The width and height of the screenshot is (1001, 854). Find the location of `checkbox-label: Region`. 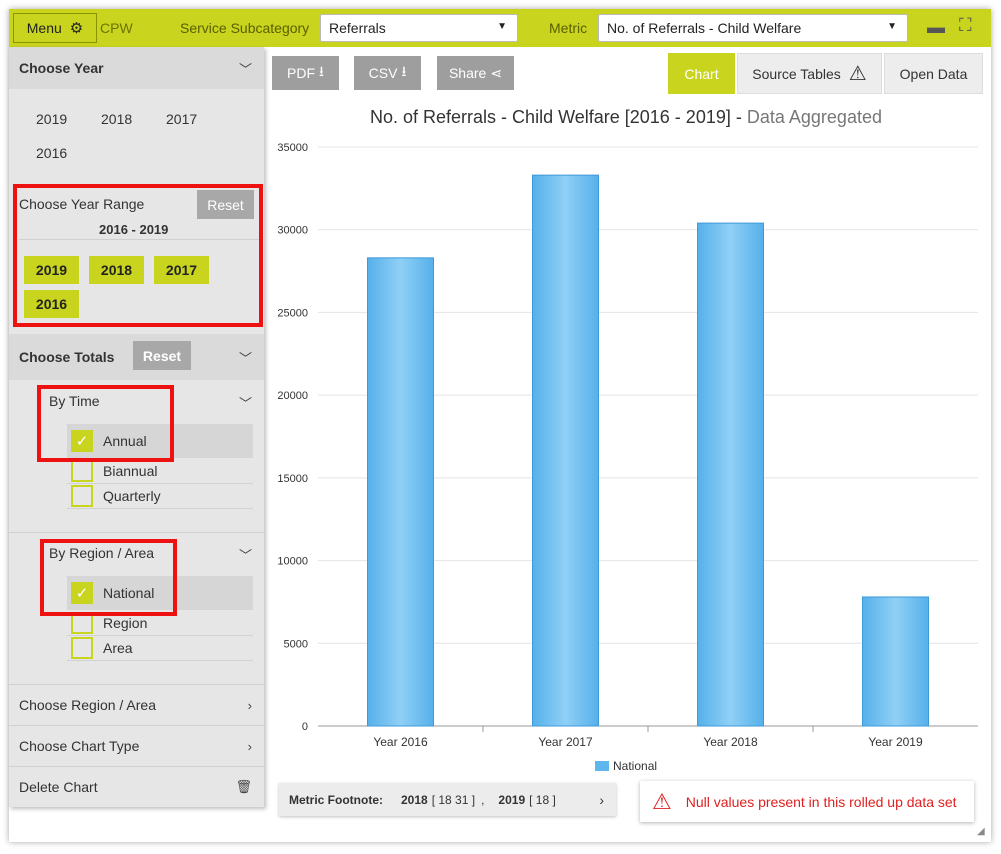

checkbox-label: Region is located at coordinates (125, 622).